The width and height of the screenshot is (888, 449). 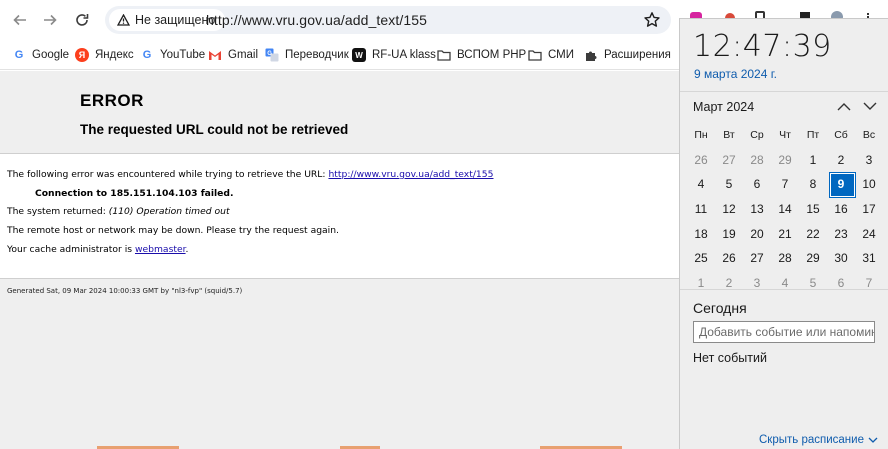 What do you see at coordinates (813, 209) in the screenshot?
I see `calendar-day: 15` at bounding box center [813, 209].